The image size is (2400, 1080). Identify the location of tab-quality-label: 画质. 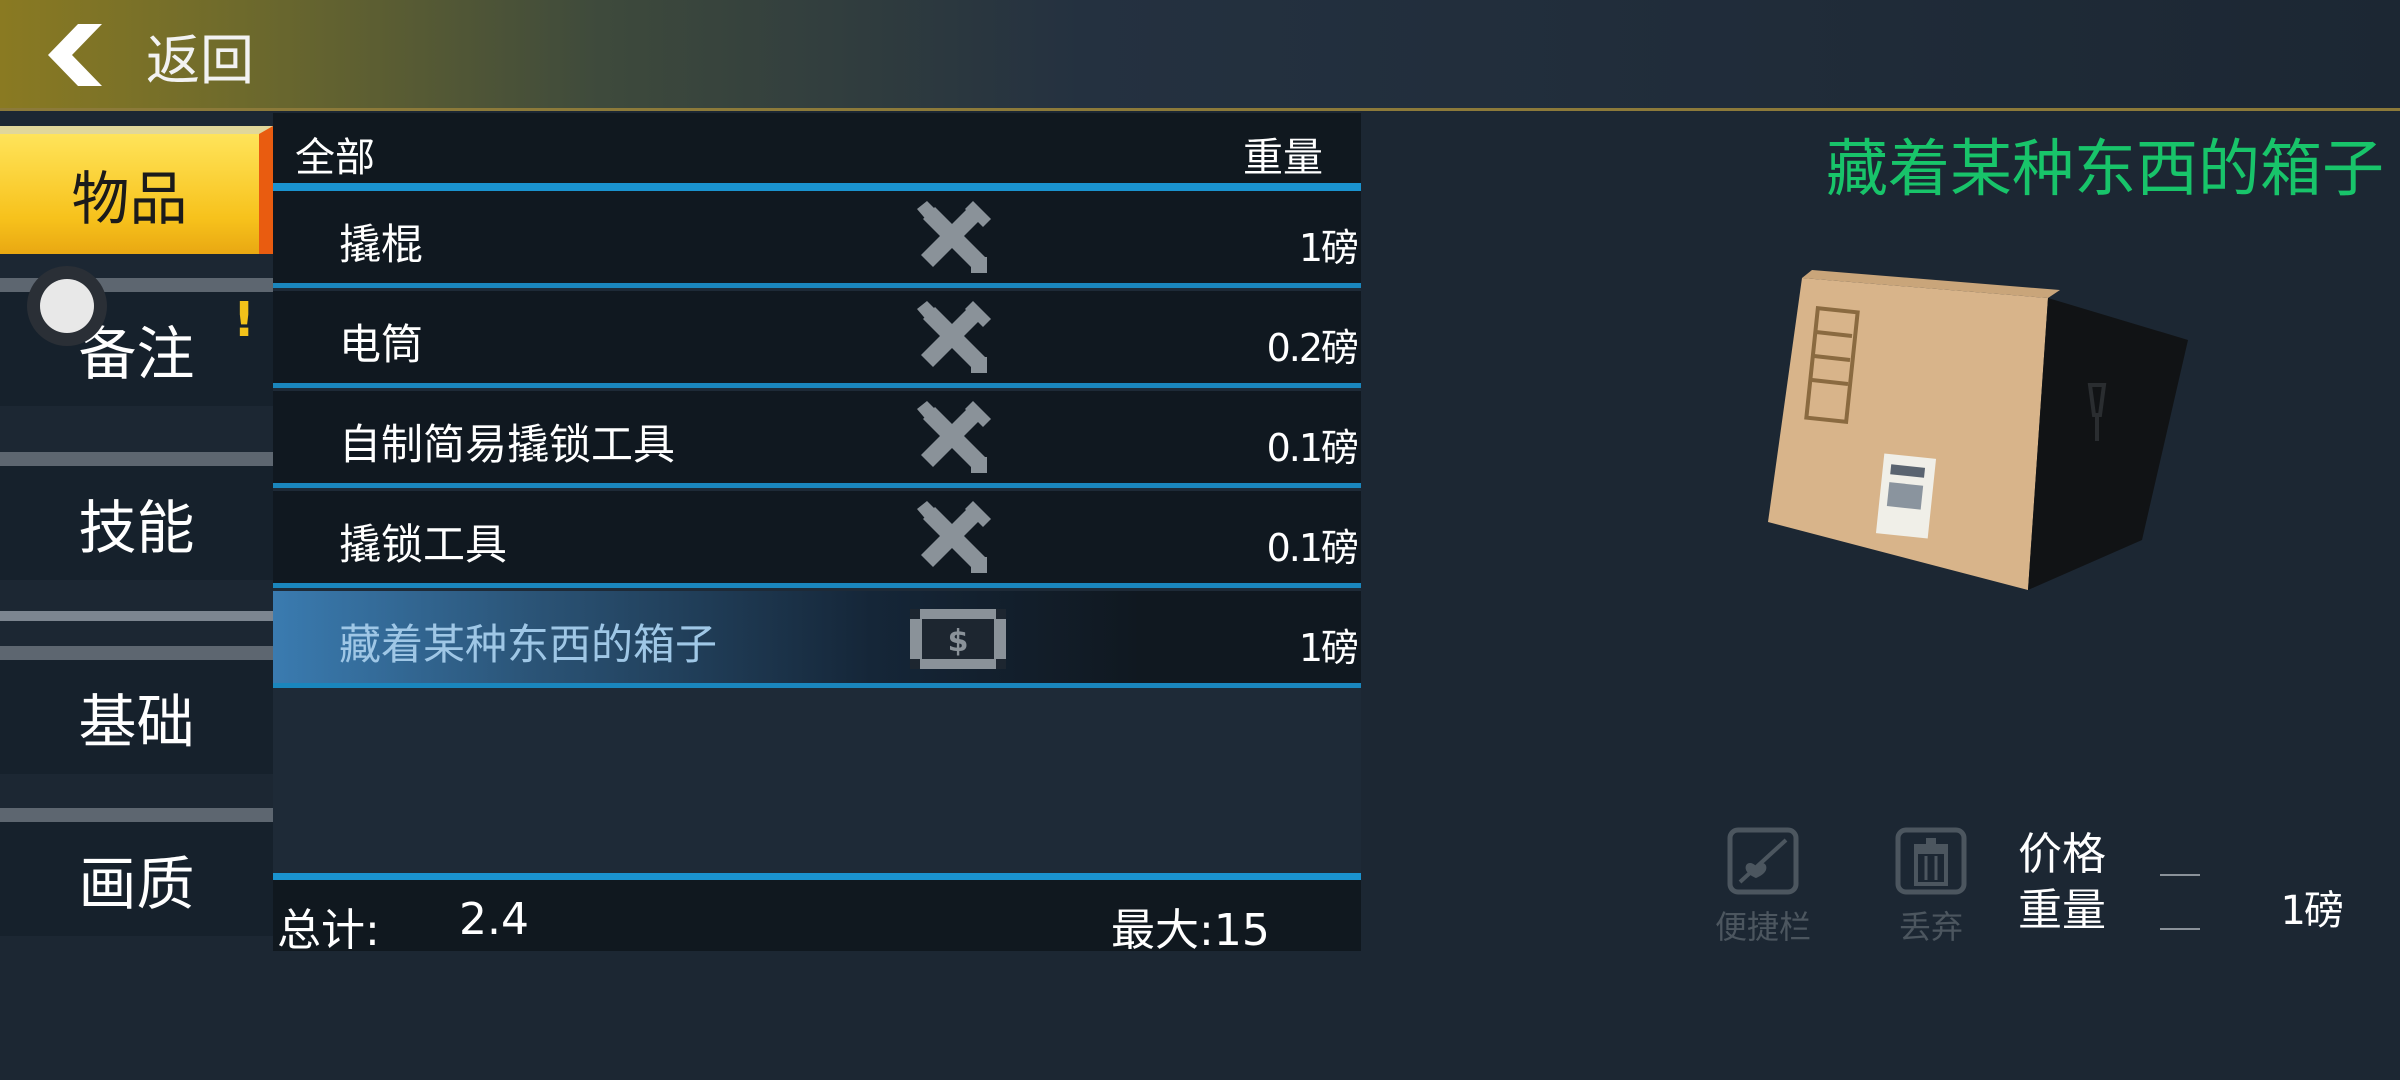
(136, 884).